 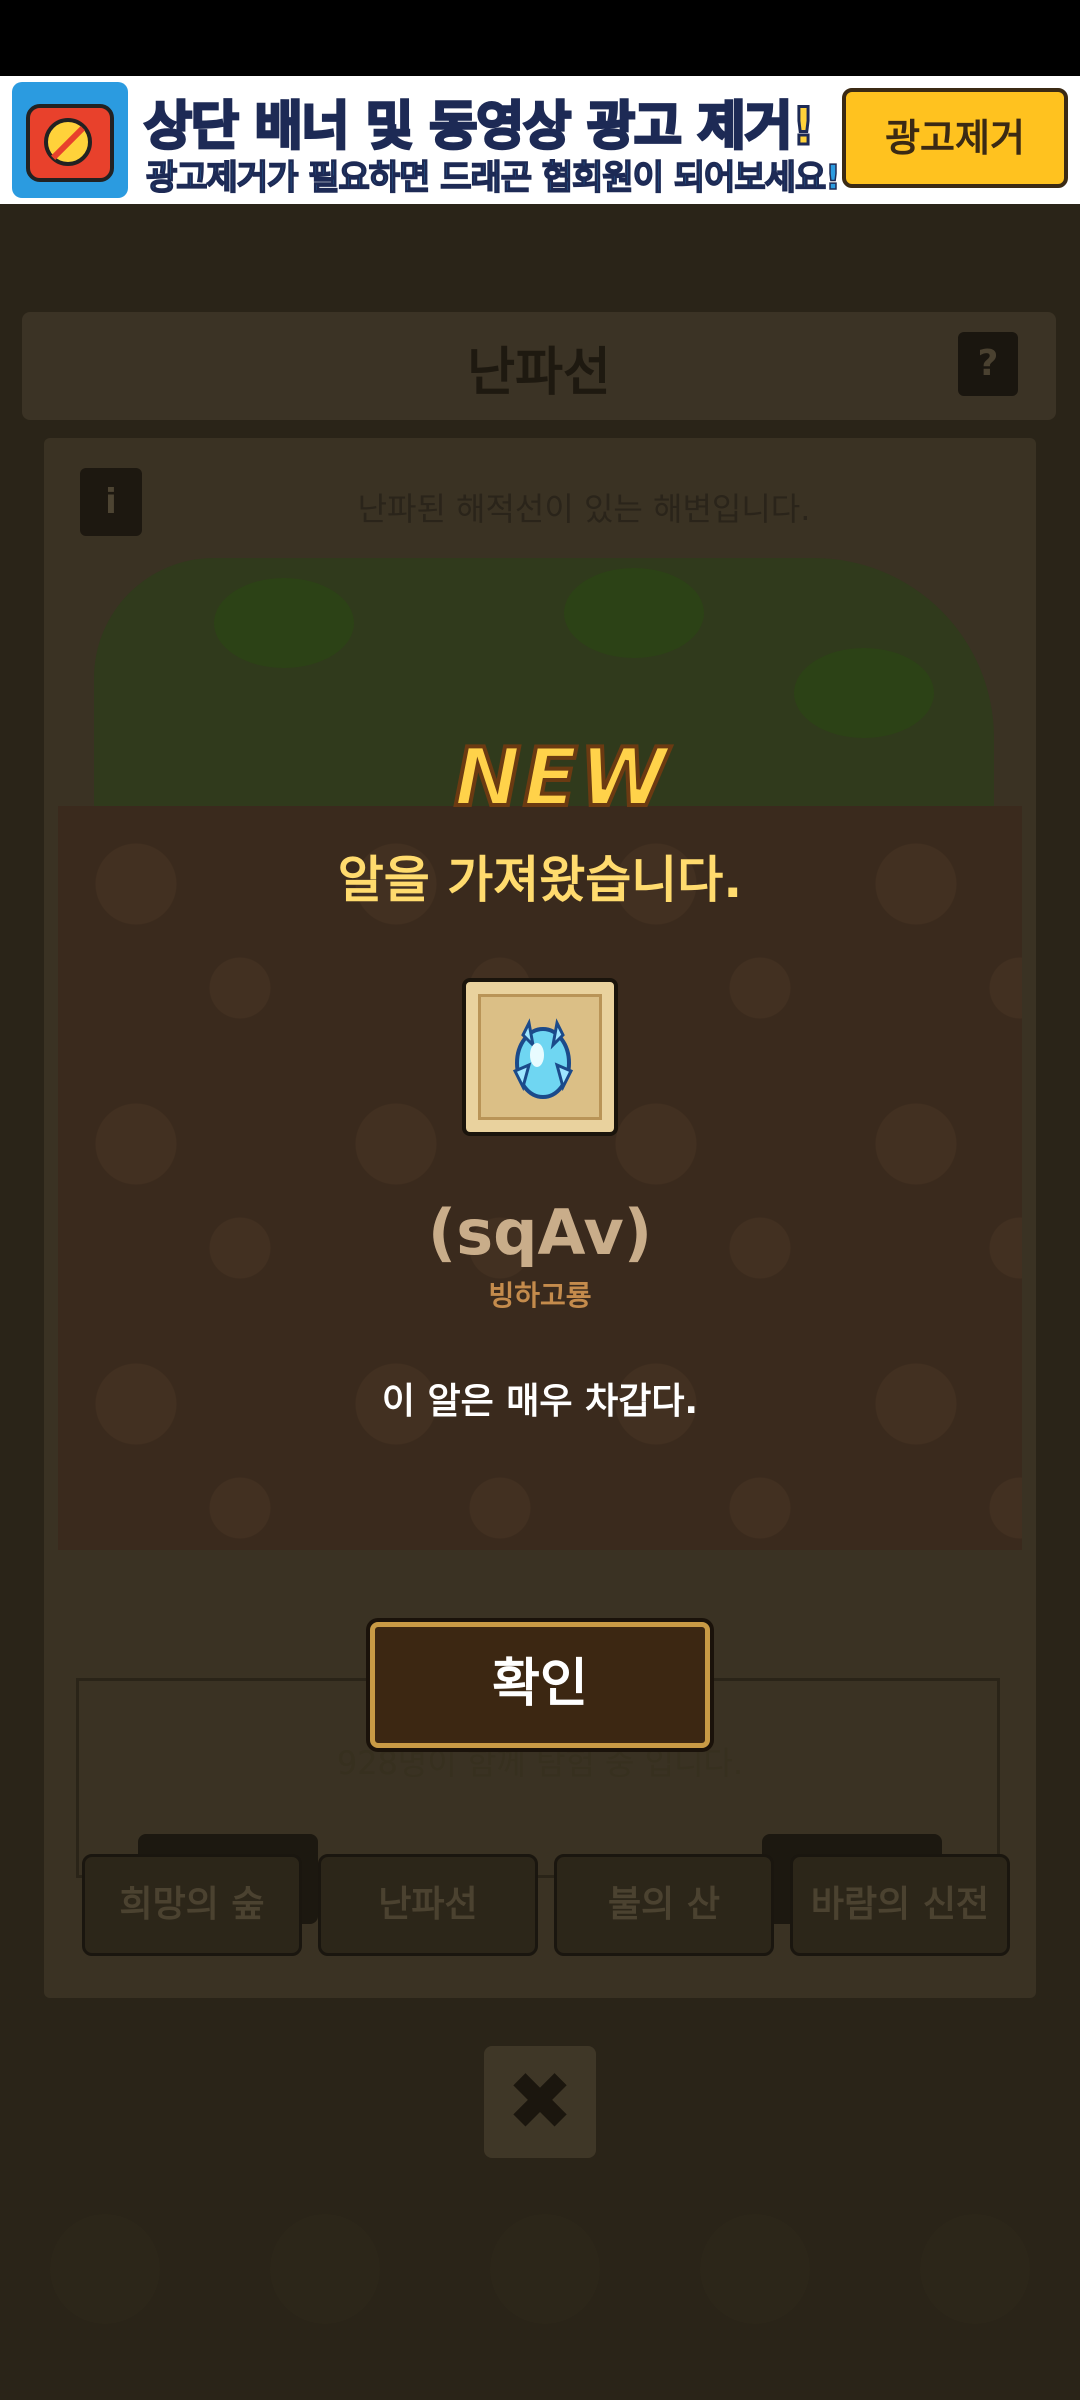 What do you see at coordinates (479, 127) in the screenshot?
I see `ad-title: 상단 배너 및 동영상 광고 제거!` at bounding box center [479, 127].